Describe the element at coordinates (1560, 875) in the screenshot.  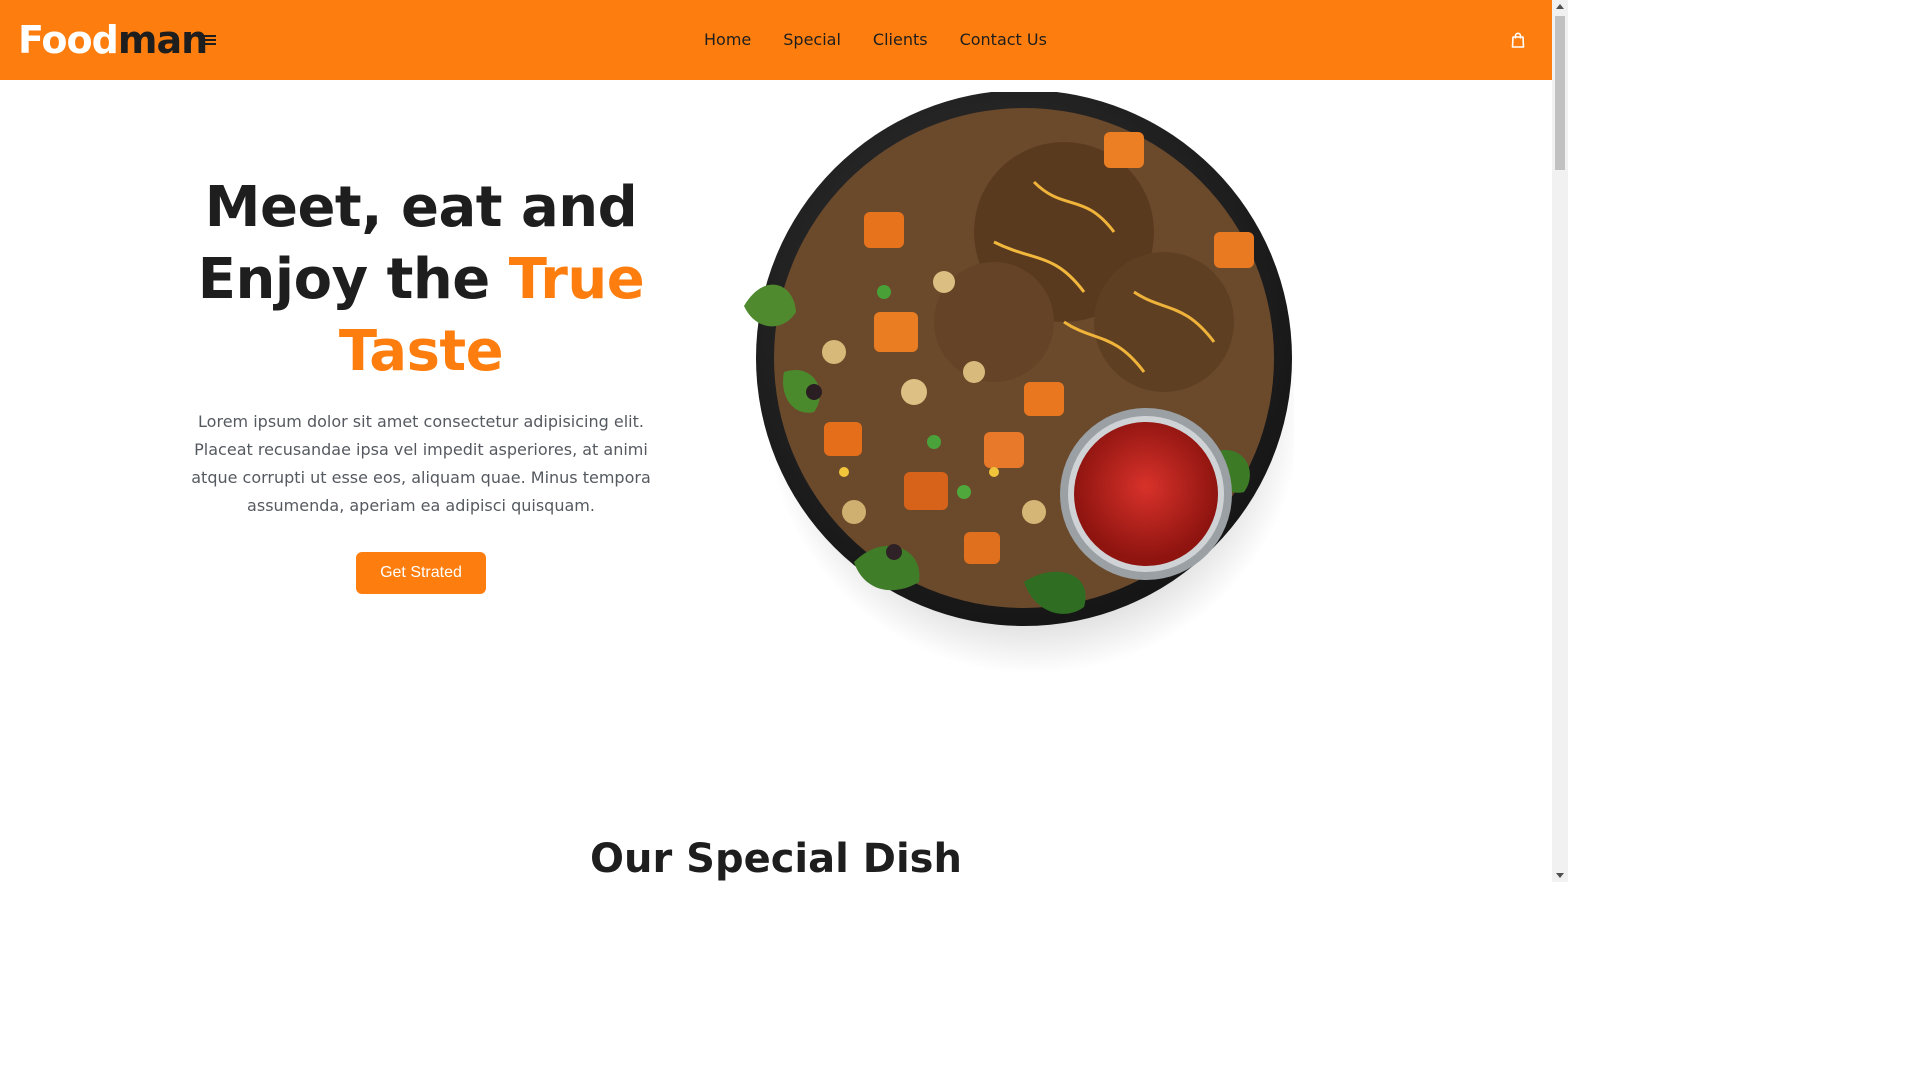
I see `scroll-down-arrow-icon` at that location.